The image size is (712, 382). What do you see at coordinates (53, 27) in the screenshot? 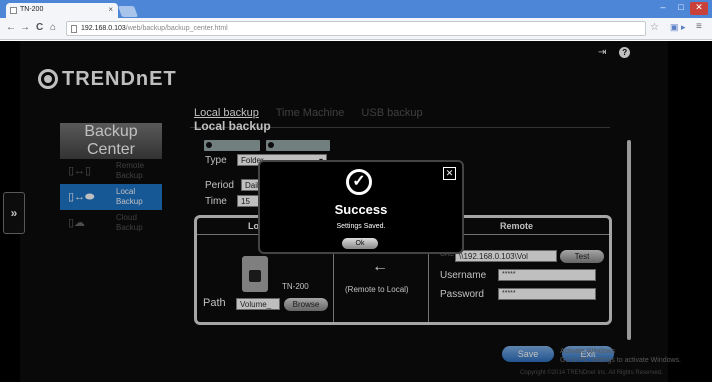
I see `home-button: ⌂` at bounding box center [53, 27].